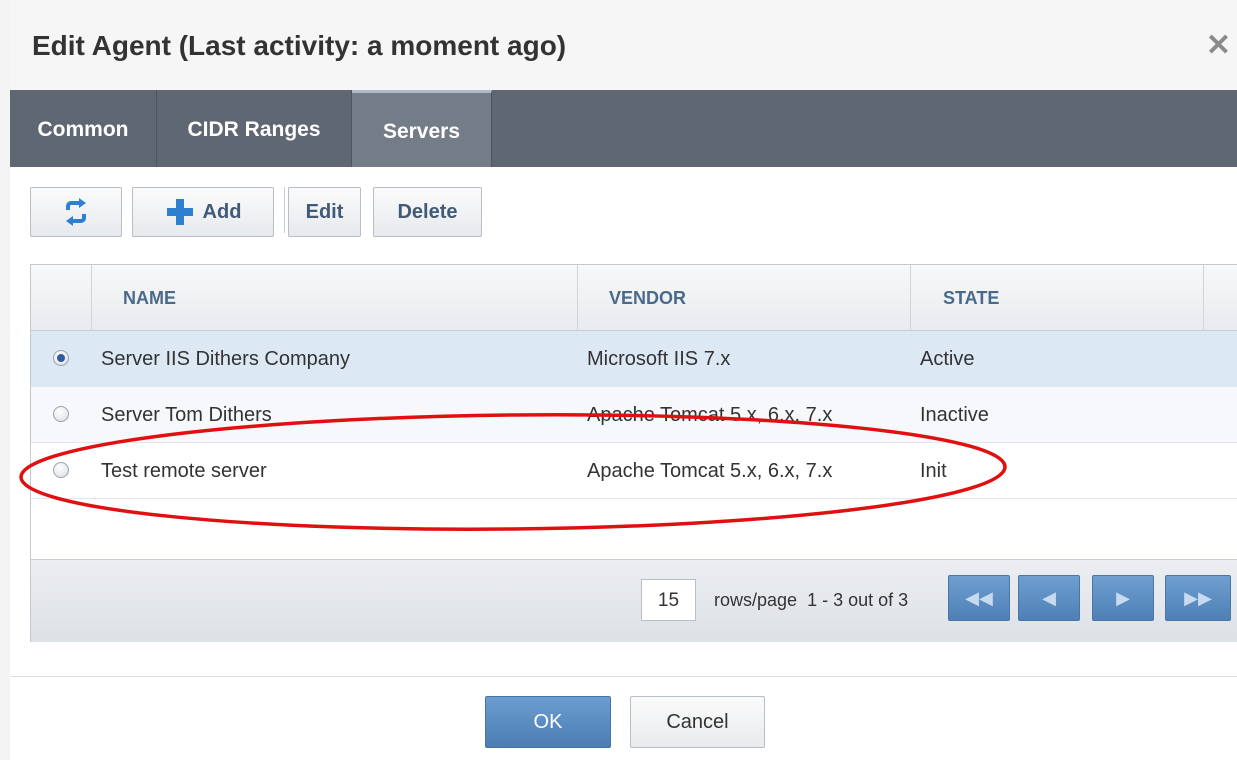 This screenshot has height=760, width=1237. I want to click on delete-button: Delete, so click(427, 212).